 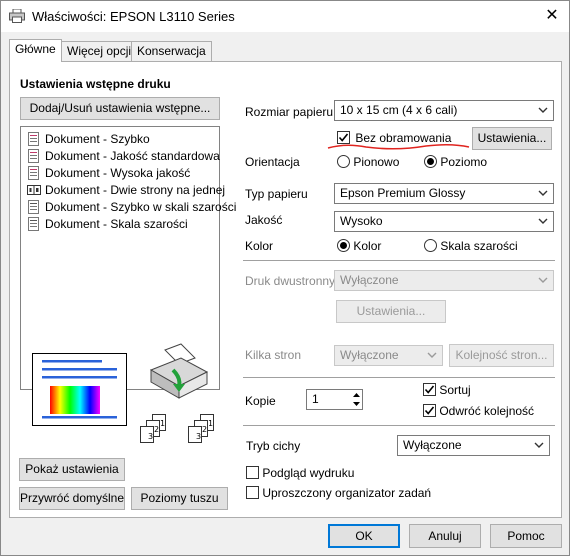 I want to click on quality-value: Wysoko, so click(x=361, y=221).